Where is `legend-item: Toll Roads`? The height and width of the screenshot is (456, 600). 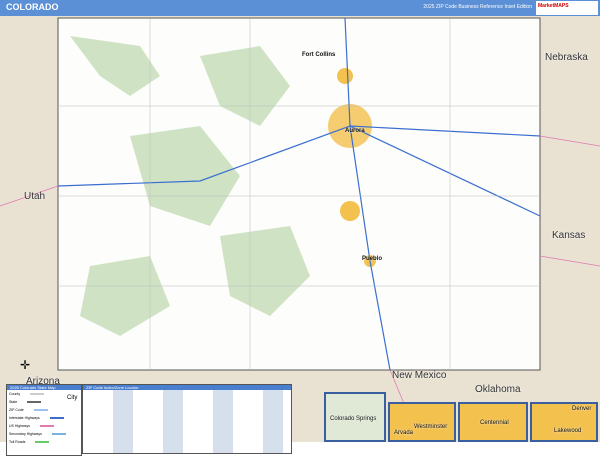 legend-item: Toll Roads is located at coordinates (44, 442).